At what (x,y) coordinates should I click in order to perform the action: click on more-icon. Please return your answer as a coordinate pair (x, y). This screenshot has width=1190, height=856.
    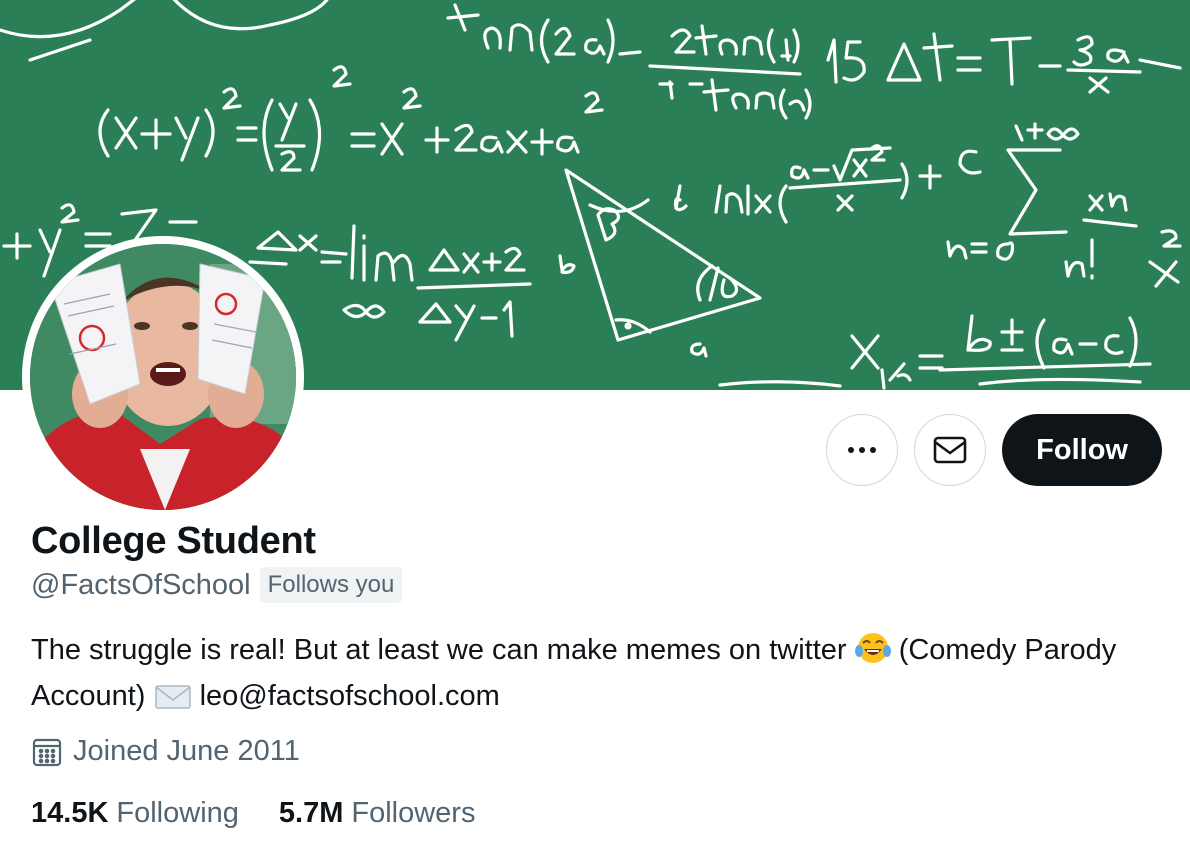
    Looking at the image, I should click on (862, 450).